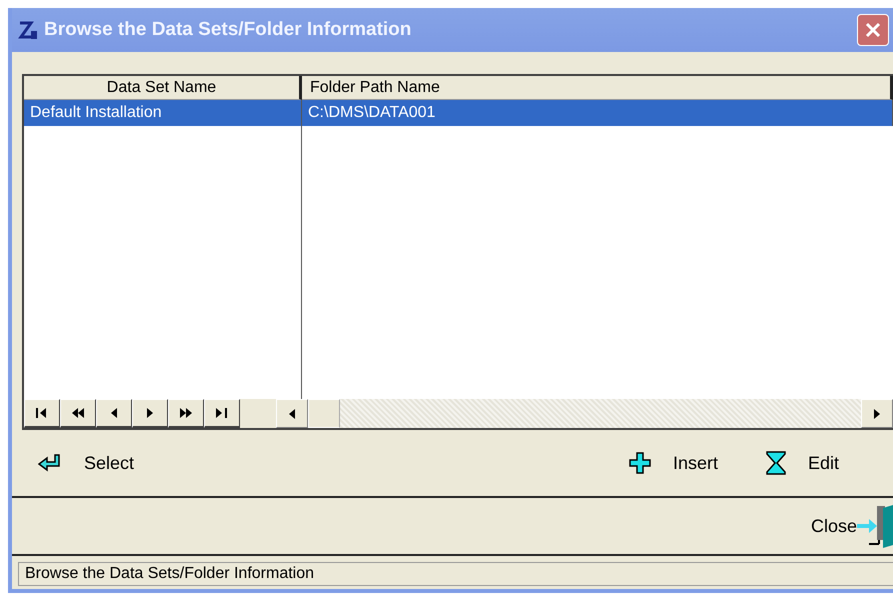  Describe the element at coordinates (873, 30) in the screenshot. I see `close-icon` at that location.